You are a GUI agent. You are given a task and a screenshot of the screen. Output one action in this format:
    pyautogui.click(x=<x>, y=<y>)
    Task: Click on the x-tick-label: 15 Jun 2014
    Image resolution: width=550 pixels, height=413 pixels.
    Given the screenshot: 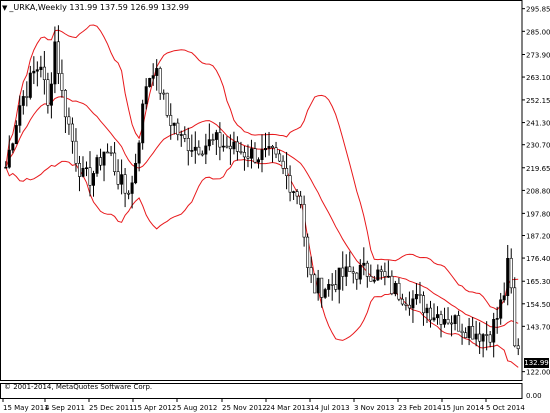 What is the action you would take?
    pyautogui.click(x=463, y=408)
    